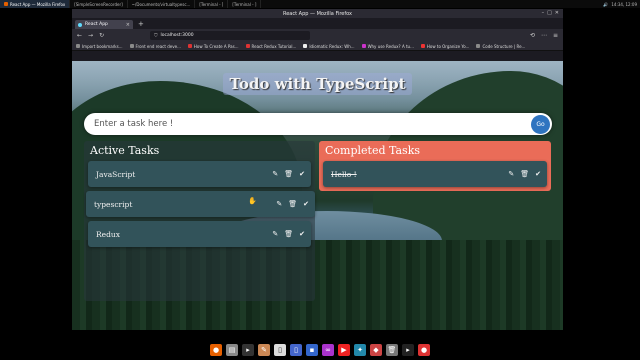 The height and width of the screenshot is (360, 640). What do you see at coordinates (128, 25) in the screenshot?
I see `tab-close-icon: ×` at bounding box center [128, 25].